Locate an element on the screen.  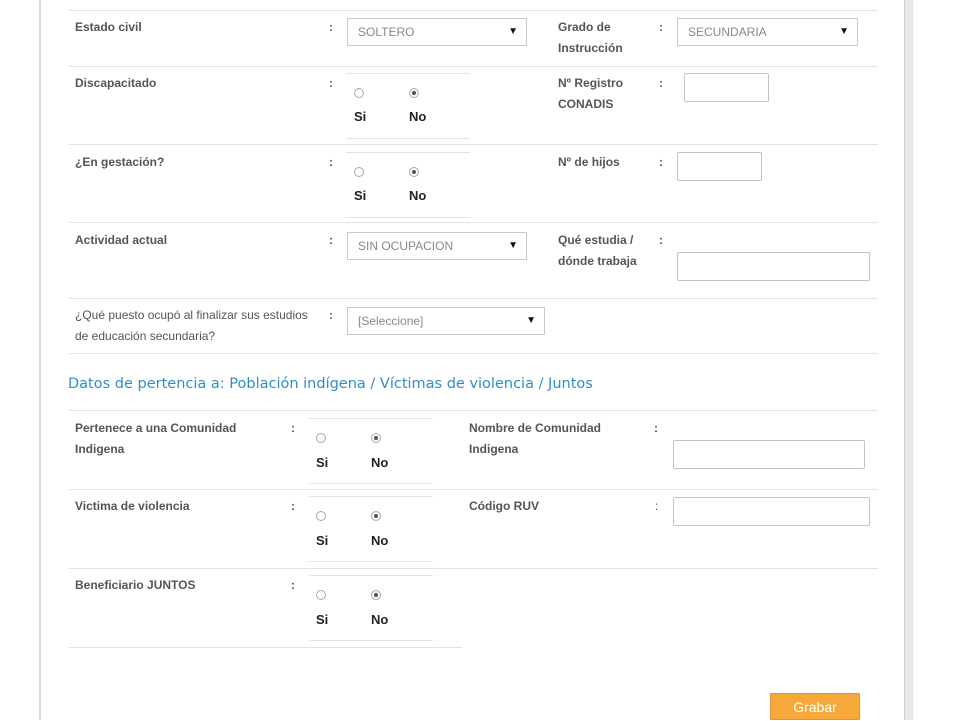
actividad-actual-label: Actividad actual is located at coordinates (121, 240).